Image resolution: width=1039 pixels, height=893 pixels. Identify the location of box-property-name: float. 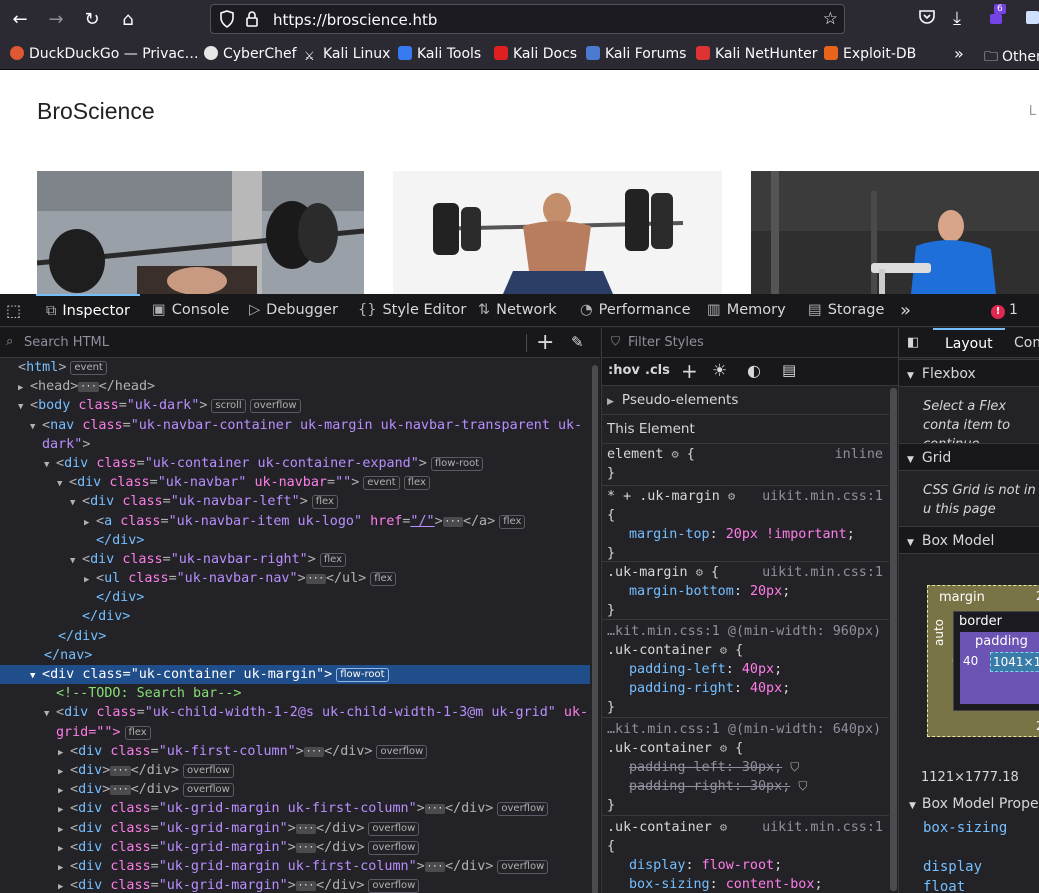
(944, 886).